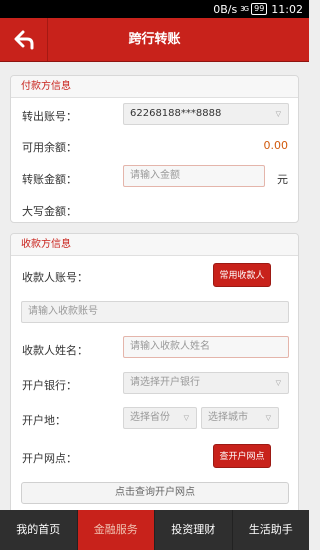 The height and width of the screenshot is (550, 320). What do you see at coordinates (242, 456) in the screenshot?
I see `find-branch-button: 查开户网点` at bounding box center [242, 456].